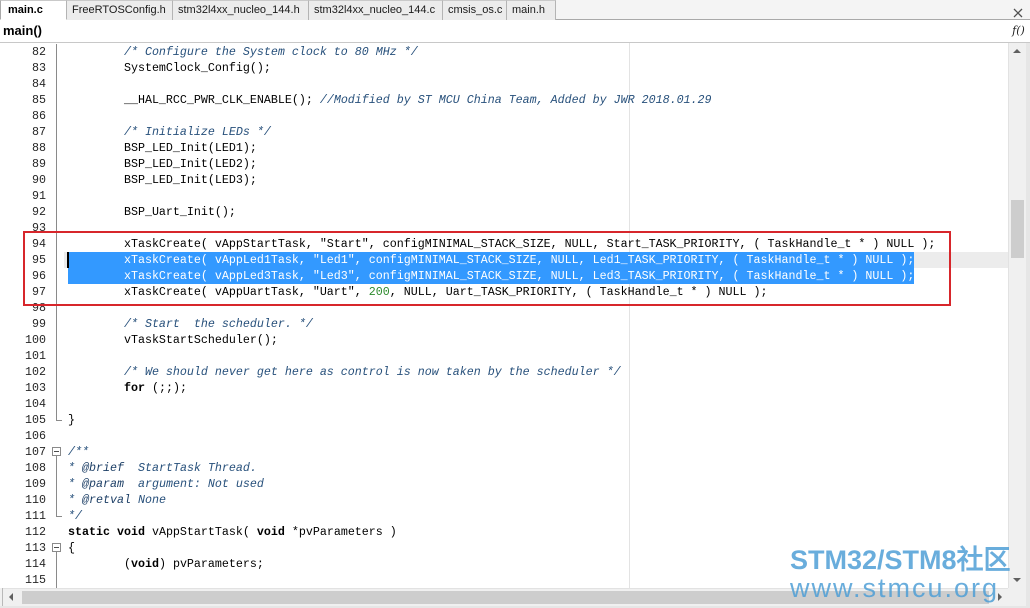  Describe the element at coordinates (169, 68) in the screenshot. I see `code-text: SystemClock_Config();` at that location.